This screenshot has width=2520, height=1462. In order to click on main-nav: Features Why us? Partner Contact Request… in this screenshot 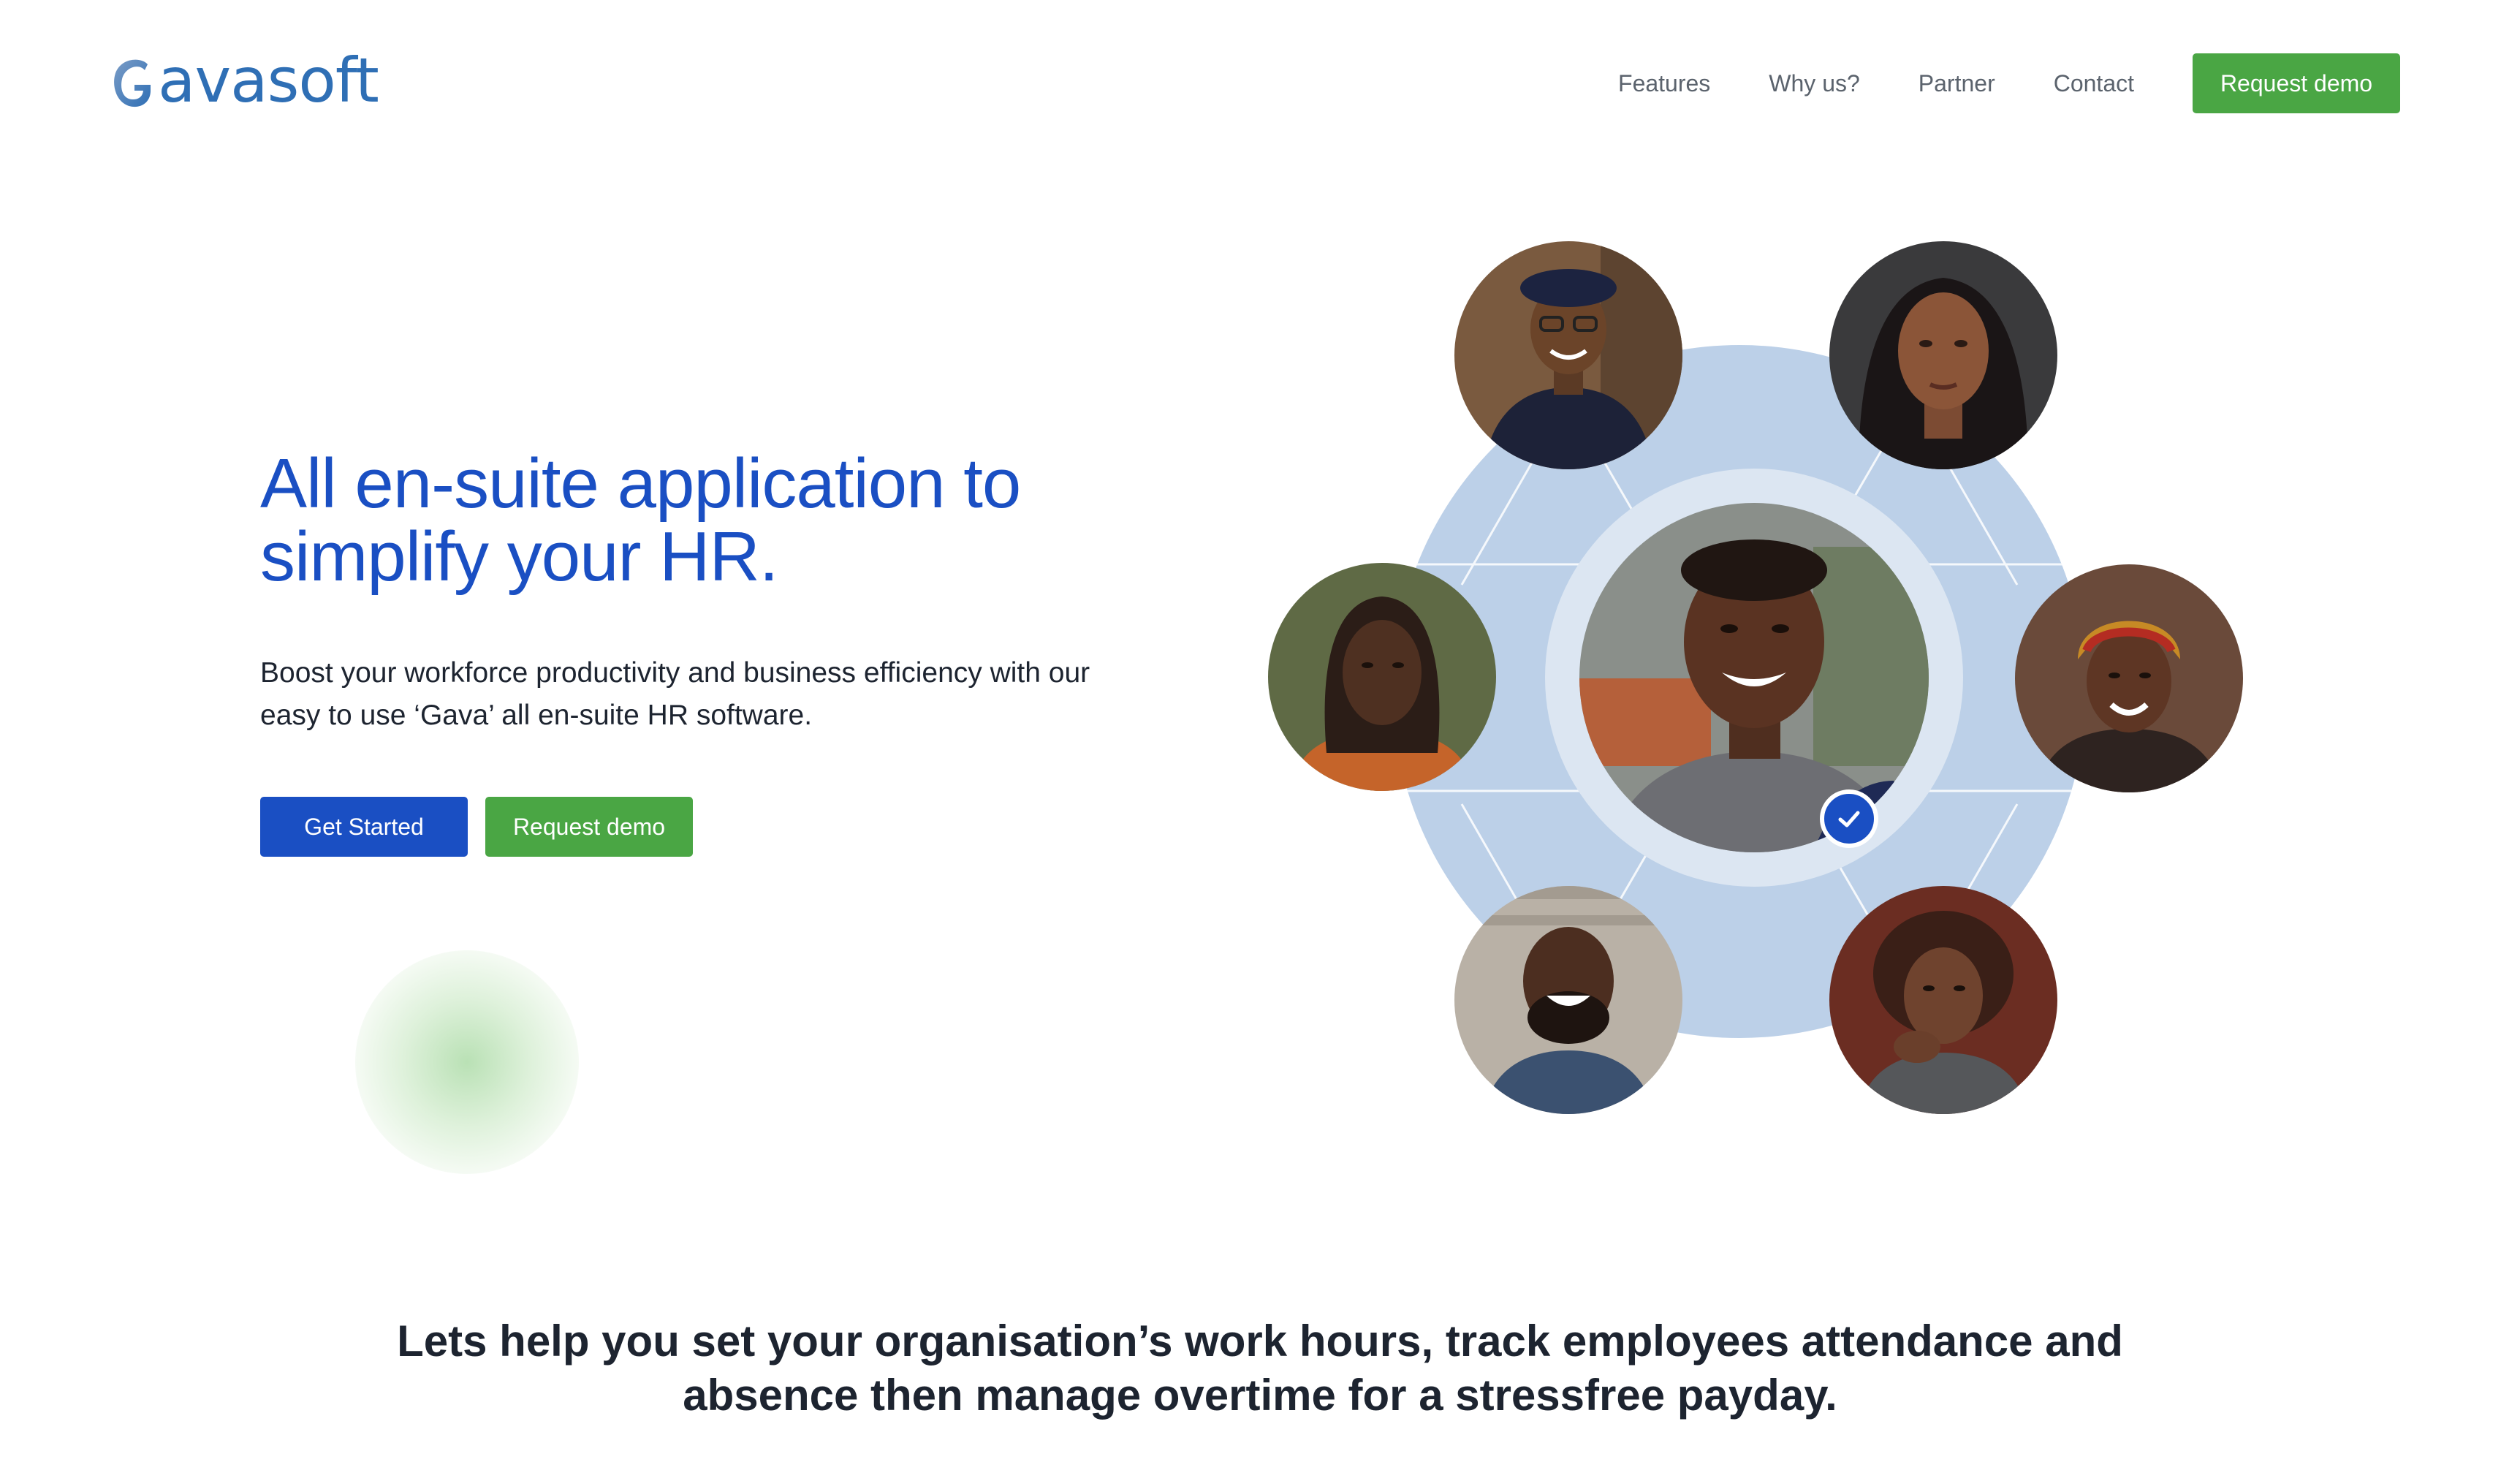, I will do `click(2009, 84)`.